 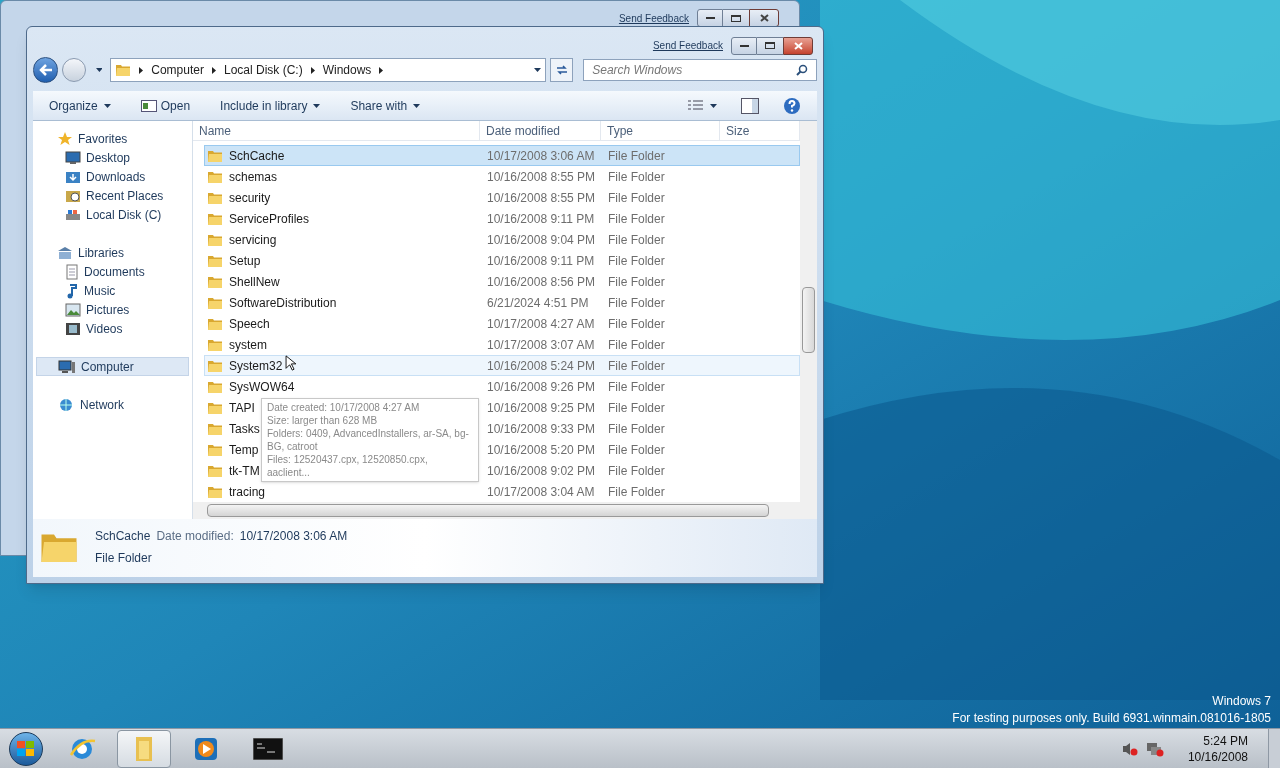 I want to click on breadcrumb: Computer, so click(x=177, y=70).